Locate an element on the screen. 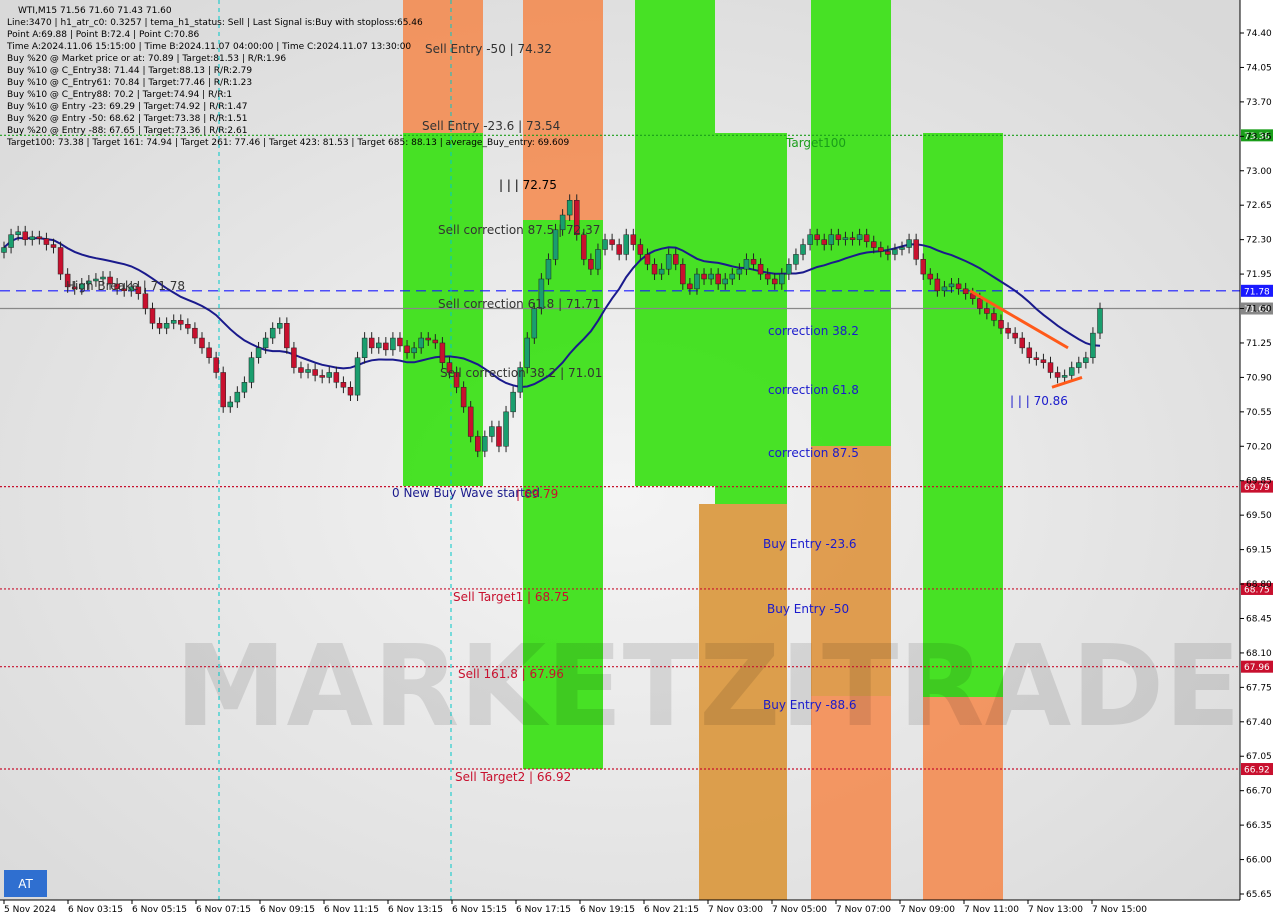  zone-label-12: correction 61.8 is located at coordinates (813, 390).